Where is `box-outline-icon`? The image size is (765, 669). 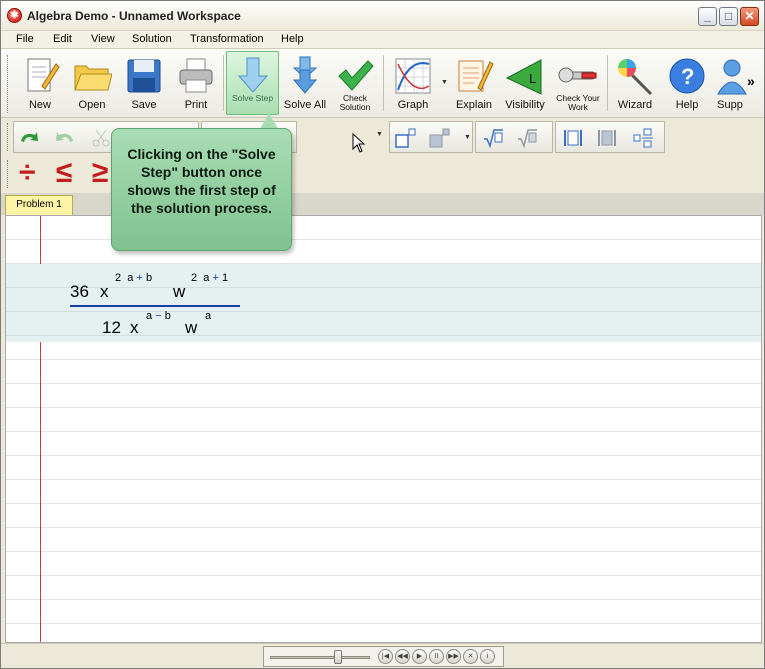
box-outline-icon is located at coordinates (573, 138).